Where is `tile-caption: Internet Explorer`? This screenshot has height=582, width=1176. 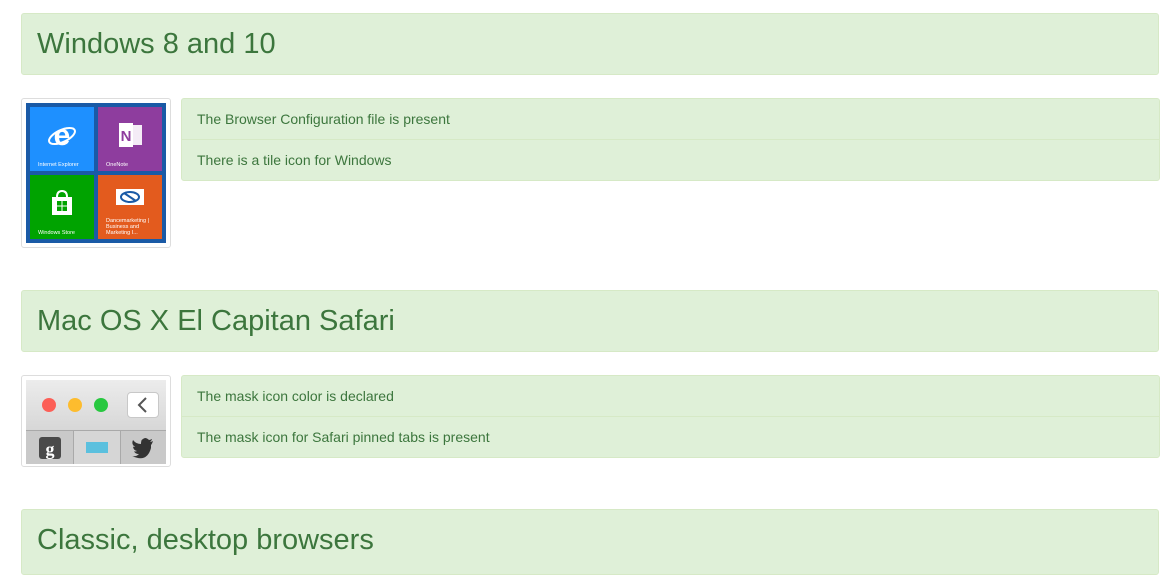
tile-caption: Internet Explorer is located at coordinates (58, 165).